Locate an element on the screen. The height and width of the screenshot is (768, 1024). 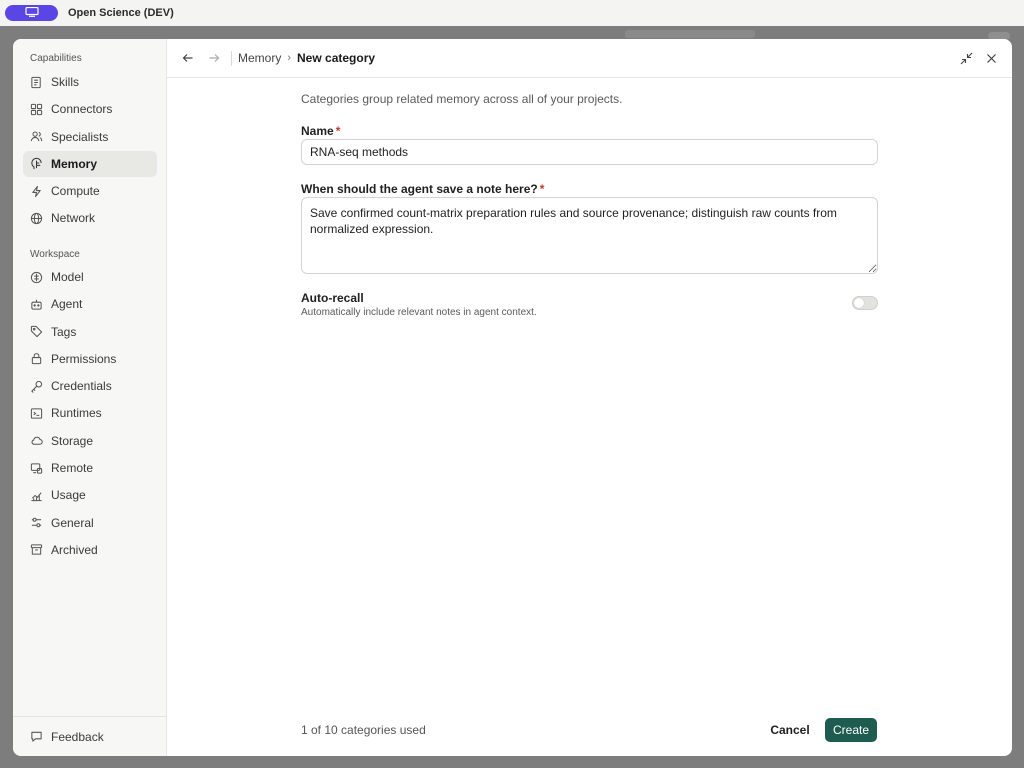
workspace-heading: Workspace is located at coordinates (55, 254).